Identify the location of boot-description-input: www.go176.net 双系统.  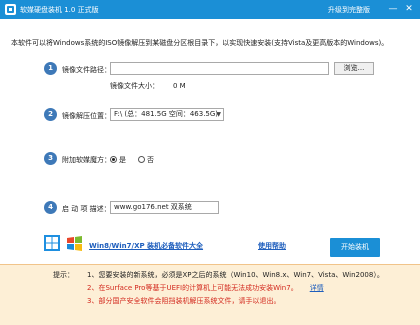
(164, 207).